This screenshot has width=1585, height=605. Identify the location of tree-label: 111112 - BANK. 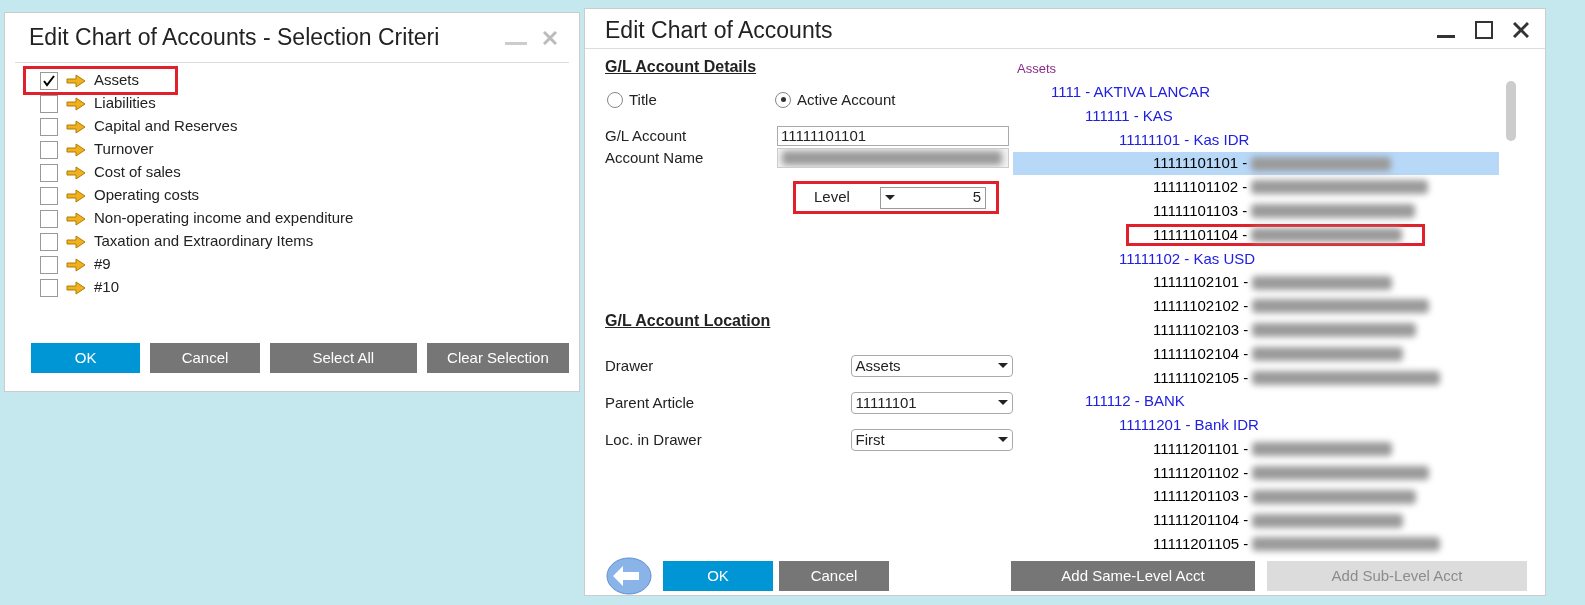
(1135, 401).